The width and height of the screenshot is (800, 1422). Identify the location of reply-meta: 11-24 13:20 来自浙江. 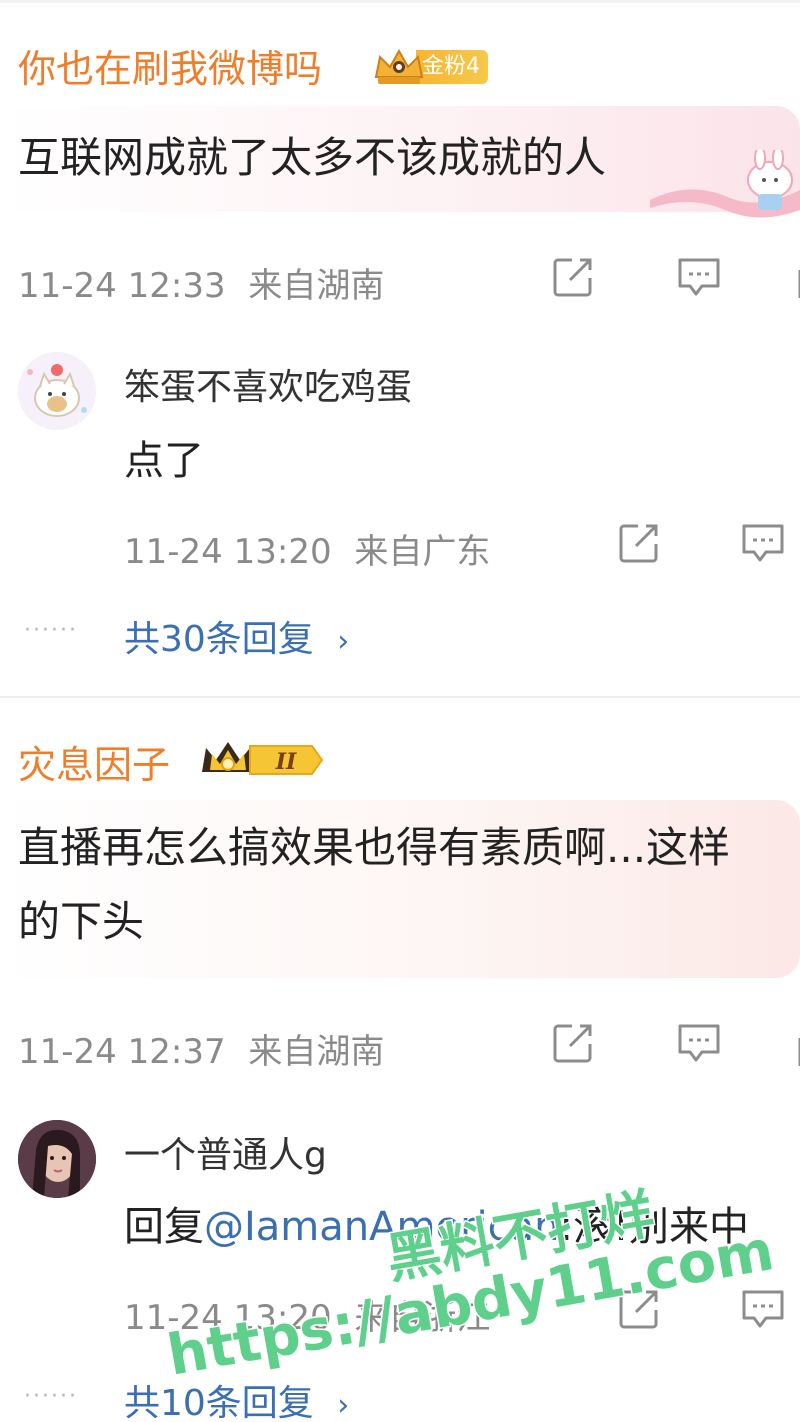
(307, 1314).